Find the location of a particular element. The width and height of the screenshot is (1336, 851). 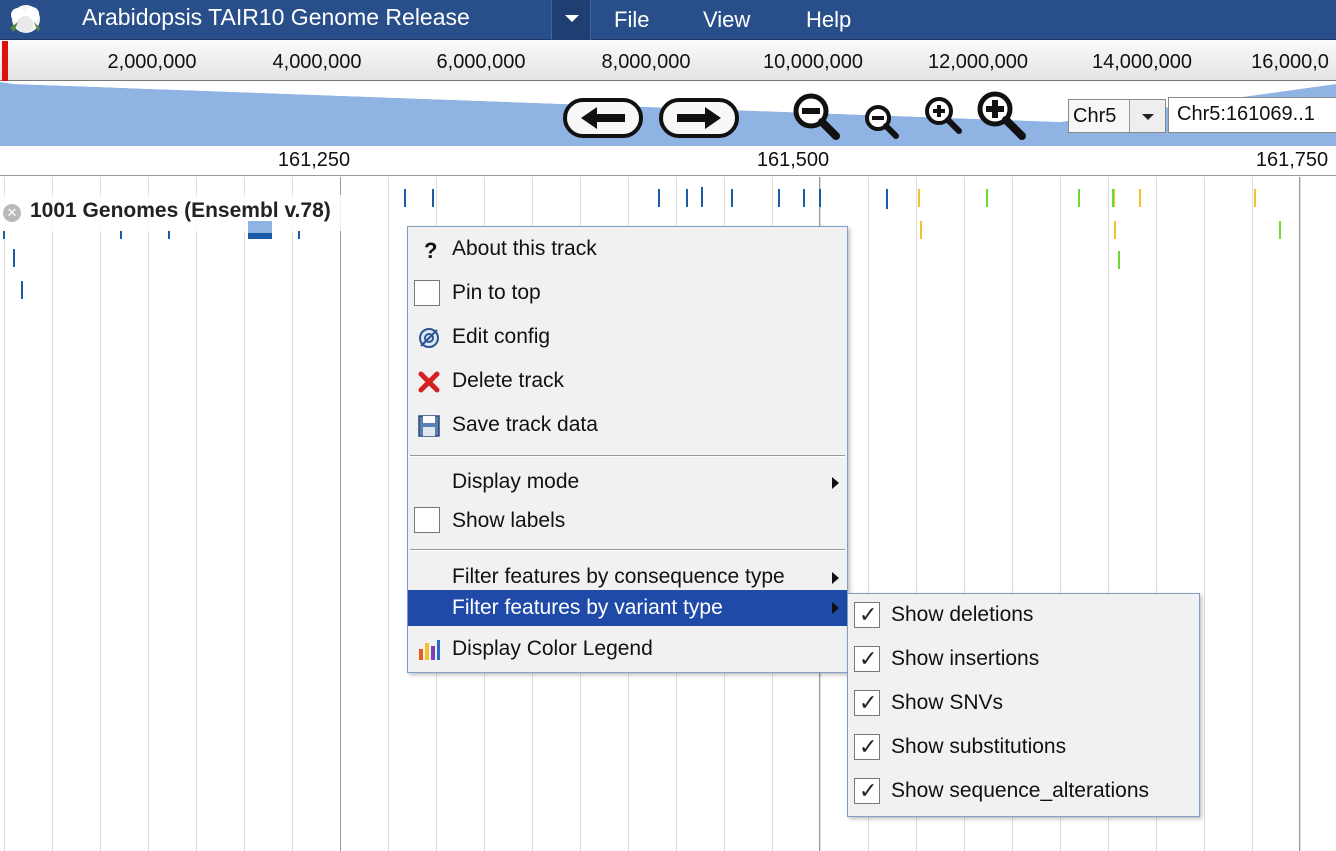

menu-item-label: Delete track is located at coordinates (508, 380).